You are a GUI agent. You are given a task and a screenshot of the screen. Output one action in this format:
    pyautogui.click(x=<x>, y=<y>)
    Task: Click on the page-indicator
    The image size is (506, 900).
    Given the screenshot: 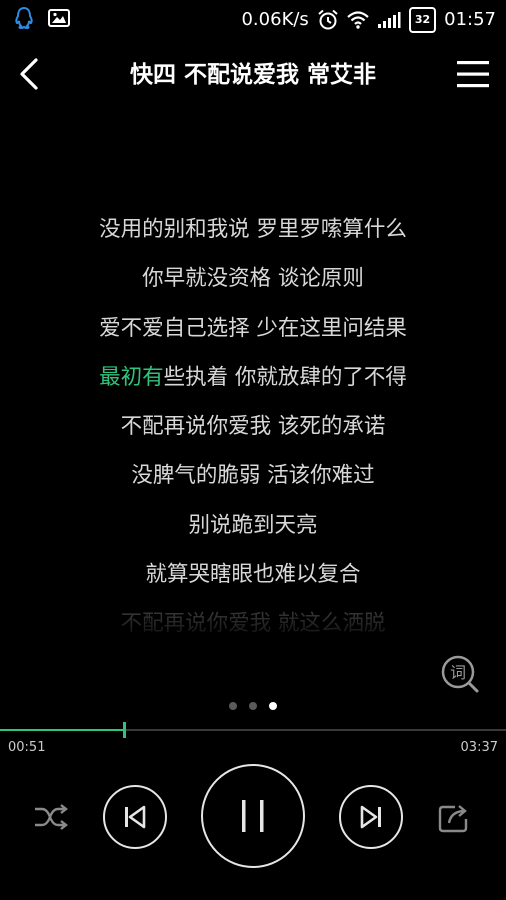 What is the action you would take?
    pyautogui.click(x=253, y=706)
    